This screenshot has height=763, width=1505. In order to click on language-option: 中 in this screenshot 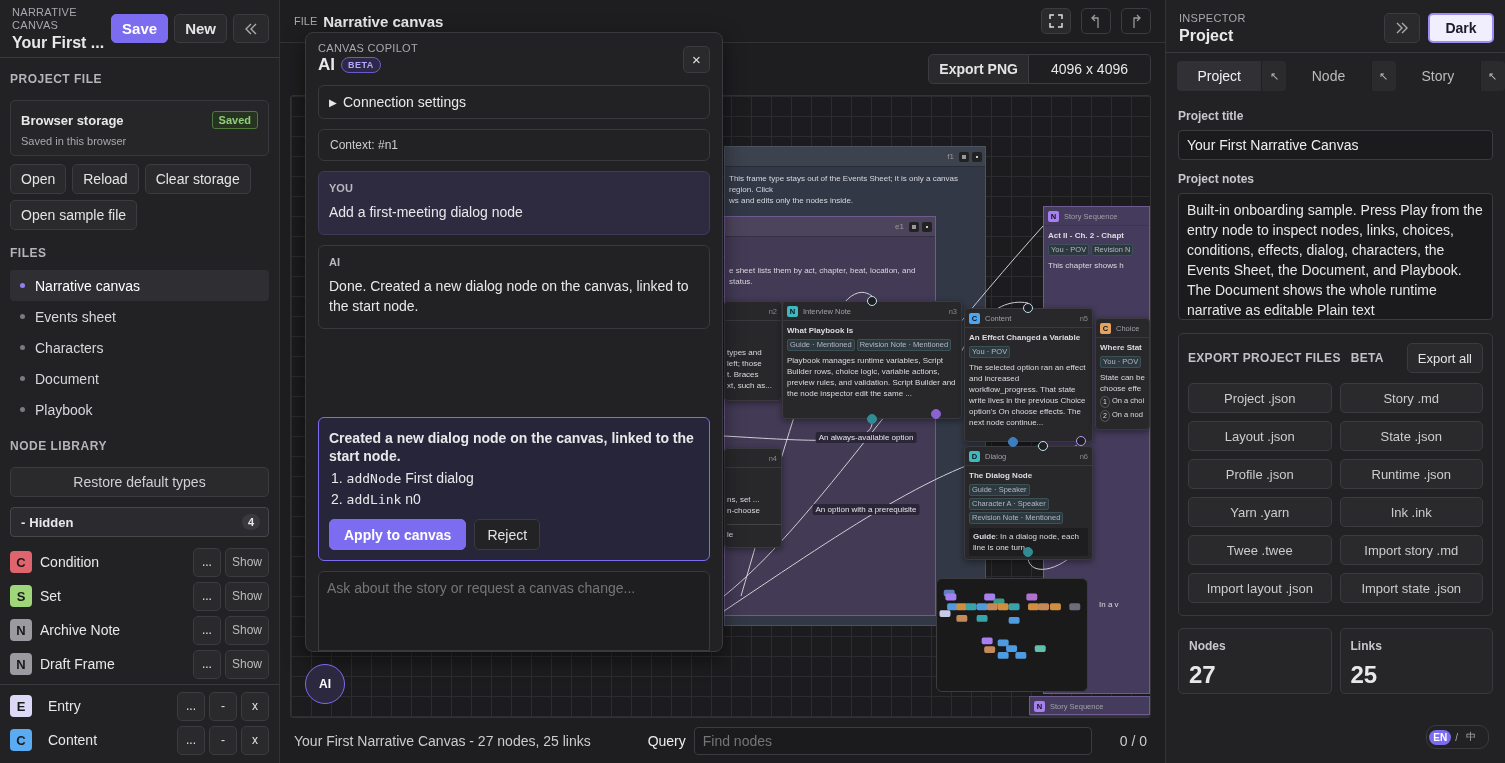, I will do `click(1471, 737)`.